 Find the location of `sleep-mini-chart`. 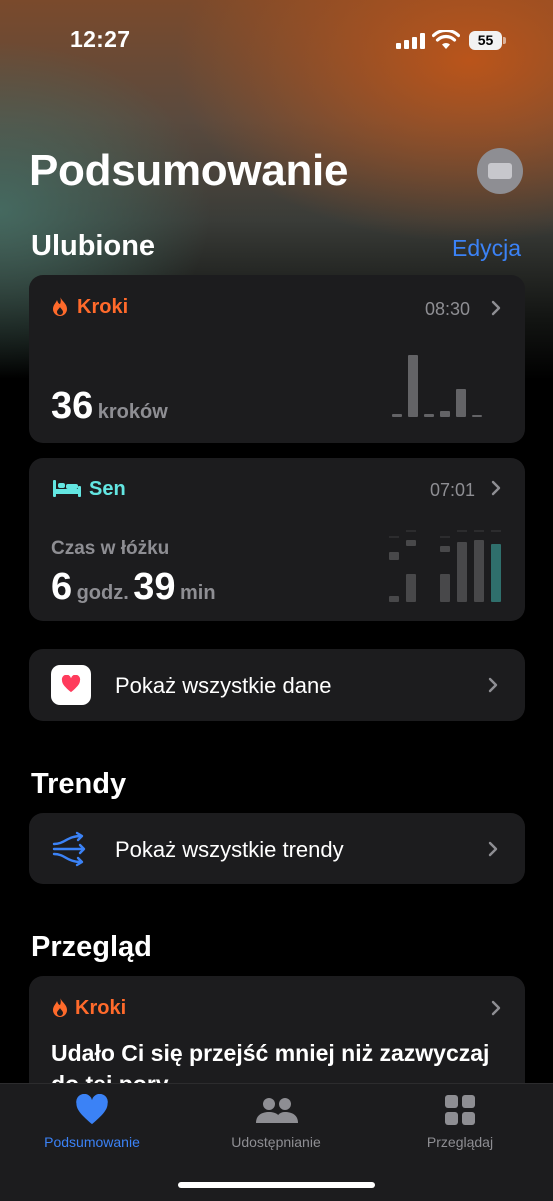

sleep-mini-chart is located at coordinates (447, 565).